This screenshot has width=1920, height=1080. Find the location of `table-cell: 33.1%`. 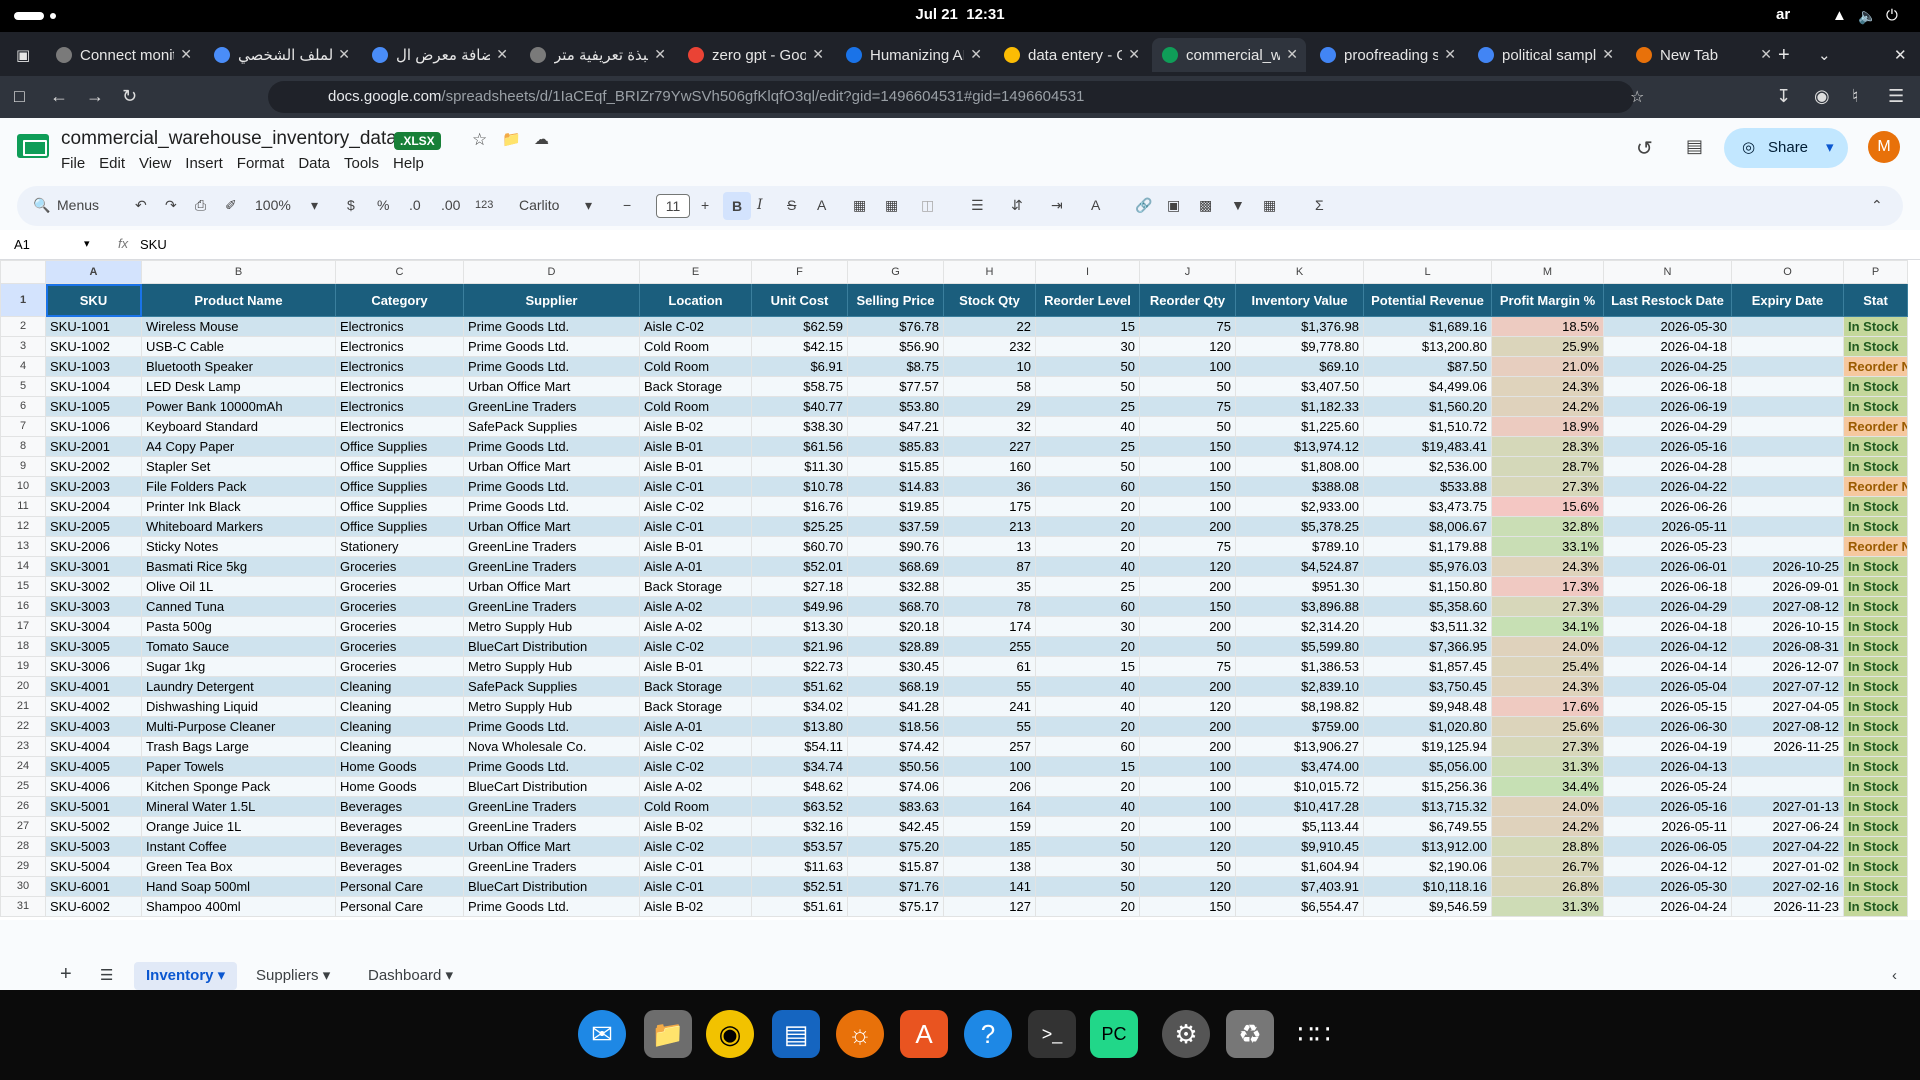

table-cell: 33.1% is located at coordinates (1547, 546).